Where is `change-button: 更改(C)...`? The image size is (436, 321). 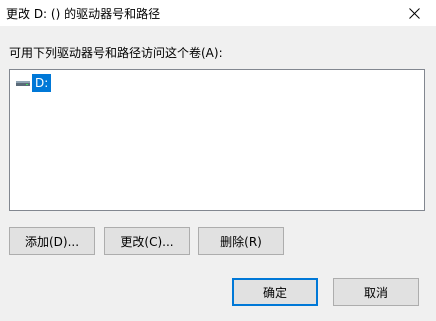
change-button: 更改(C)... is located at coordinates (147, 241).